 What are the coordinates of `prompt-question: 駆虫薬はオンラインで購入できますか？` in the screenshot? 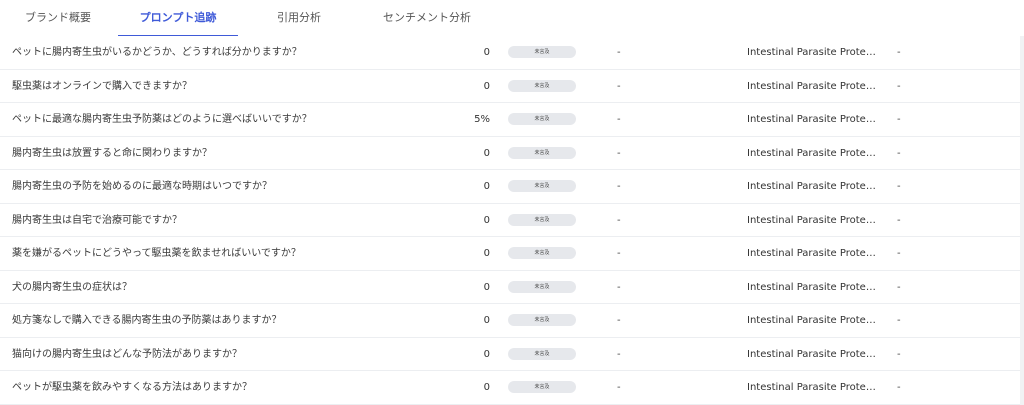 It's located at (102, 86).